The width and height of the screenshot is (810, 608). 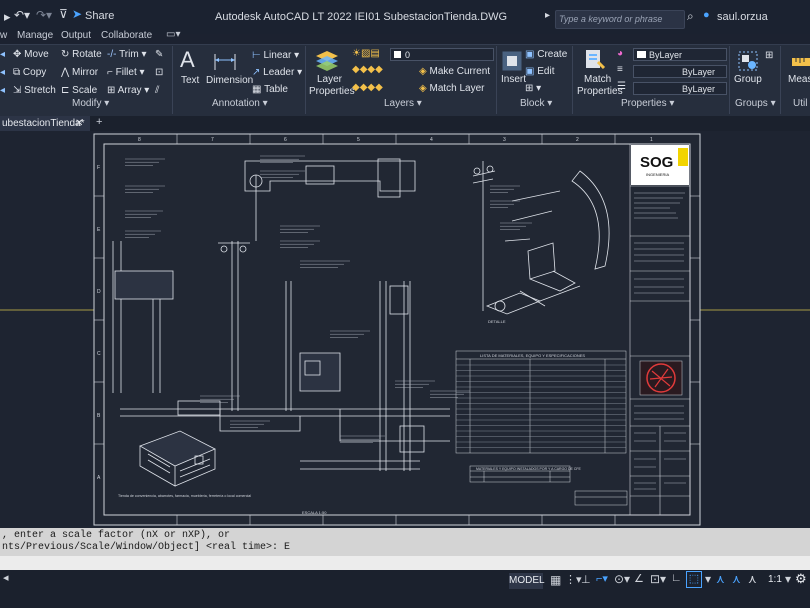 I want to click on offset-icon: ⫽, so click(x=157, y=90).